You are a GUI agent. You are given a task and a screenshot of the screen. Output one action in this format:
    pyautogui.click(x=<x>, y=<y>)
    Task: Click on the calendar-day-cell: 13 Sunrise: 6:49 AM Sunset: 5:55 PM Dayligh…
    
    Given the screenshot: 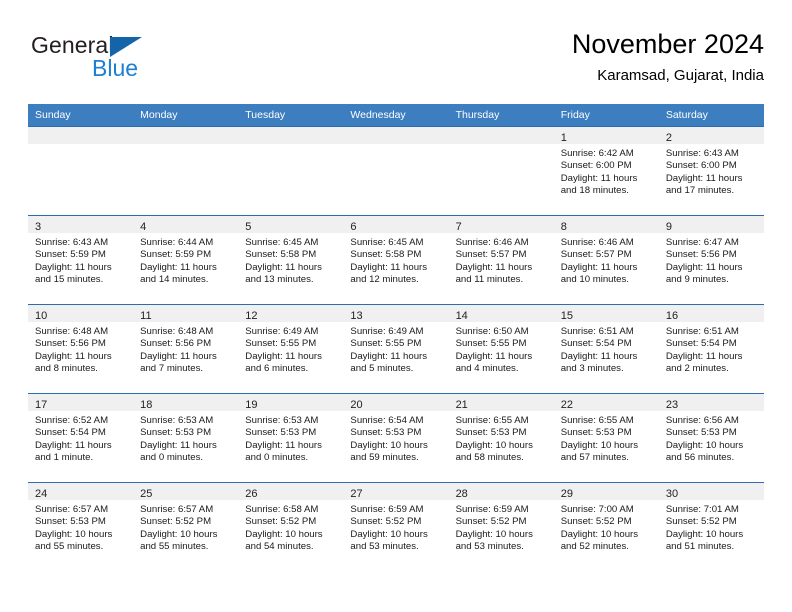 What is the action you would take?
    pyautogui.click(x=396, y=349)
    